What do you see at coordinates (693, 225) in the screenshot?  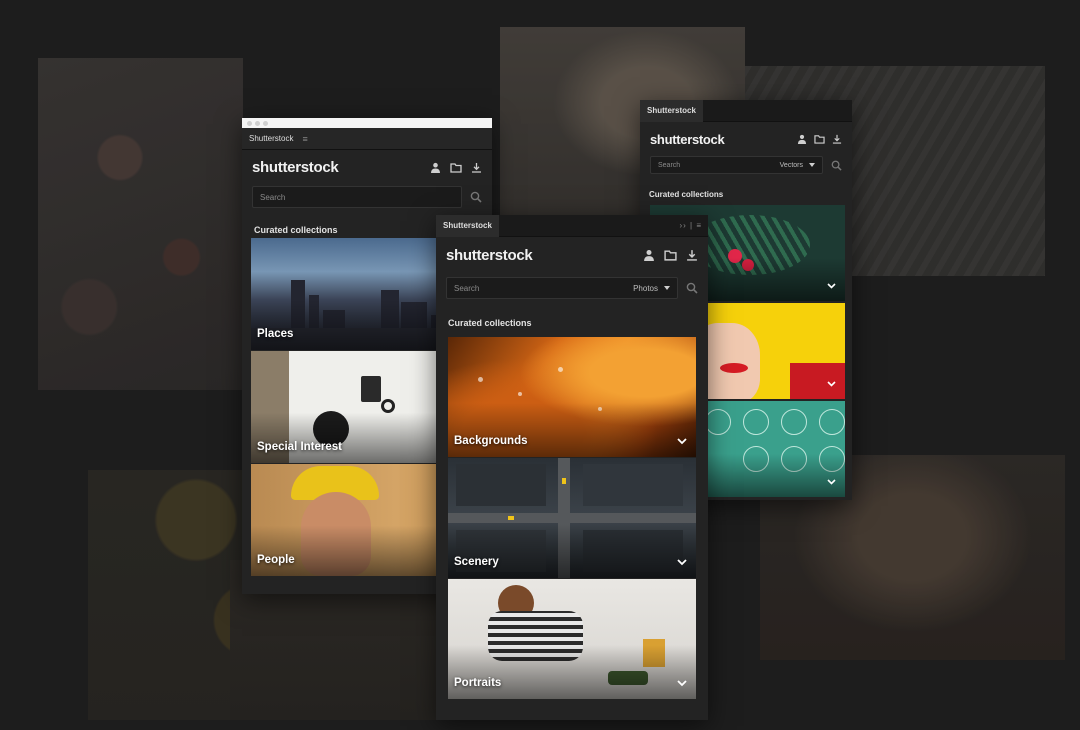 I see `panel-menu-icon: ›› | ≡` at bounding box center [693, 225].